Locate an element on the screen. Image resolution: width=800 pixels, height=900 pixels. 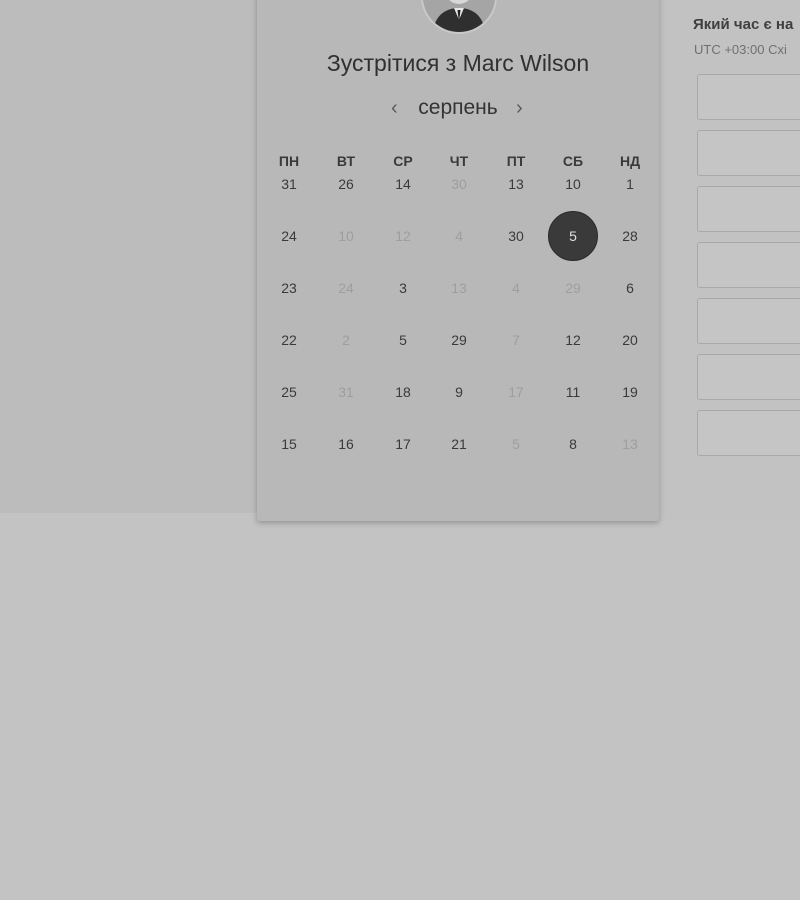
selected-day: 5 is located at coordinates (573, 236).